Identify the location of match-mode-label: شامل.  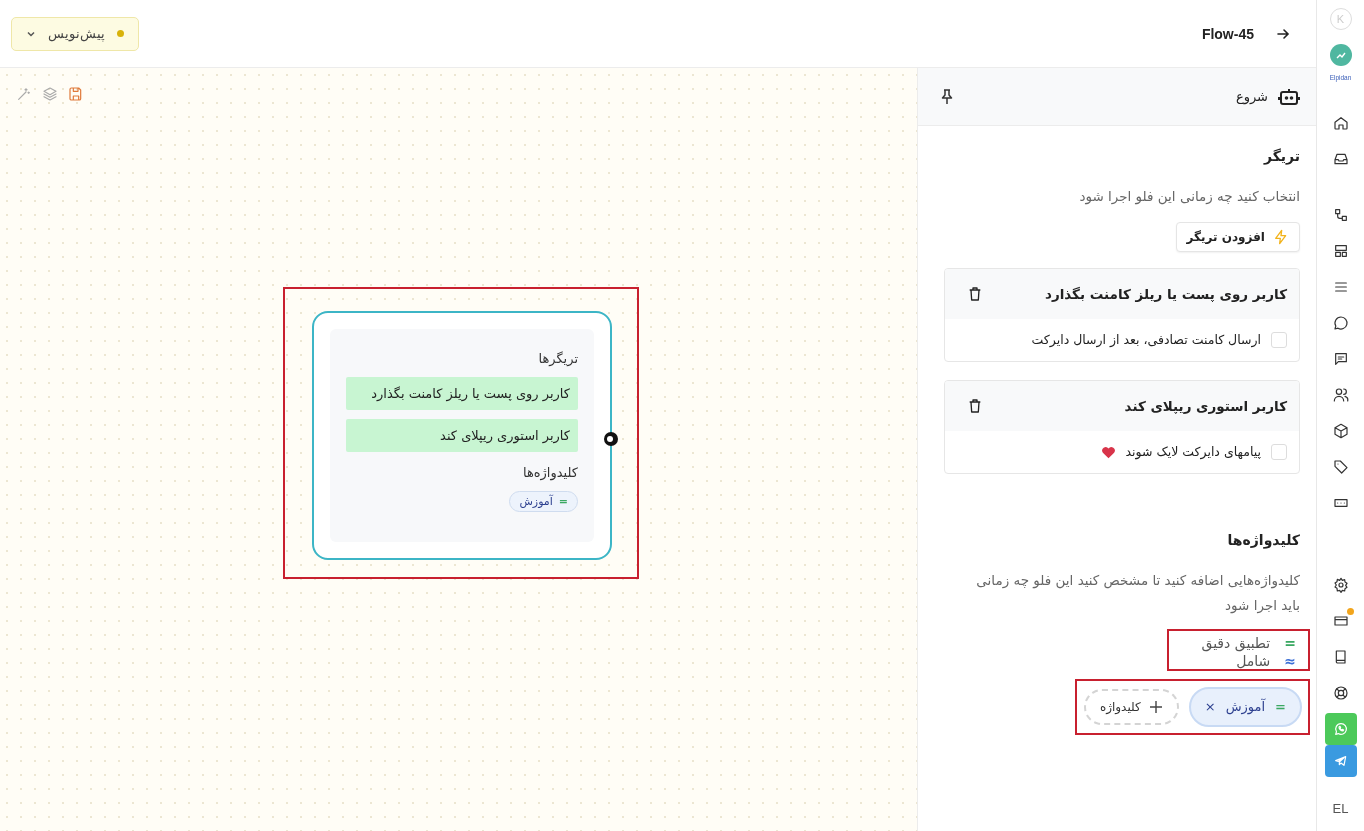
(1253, 660).